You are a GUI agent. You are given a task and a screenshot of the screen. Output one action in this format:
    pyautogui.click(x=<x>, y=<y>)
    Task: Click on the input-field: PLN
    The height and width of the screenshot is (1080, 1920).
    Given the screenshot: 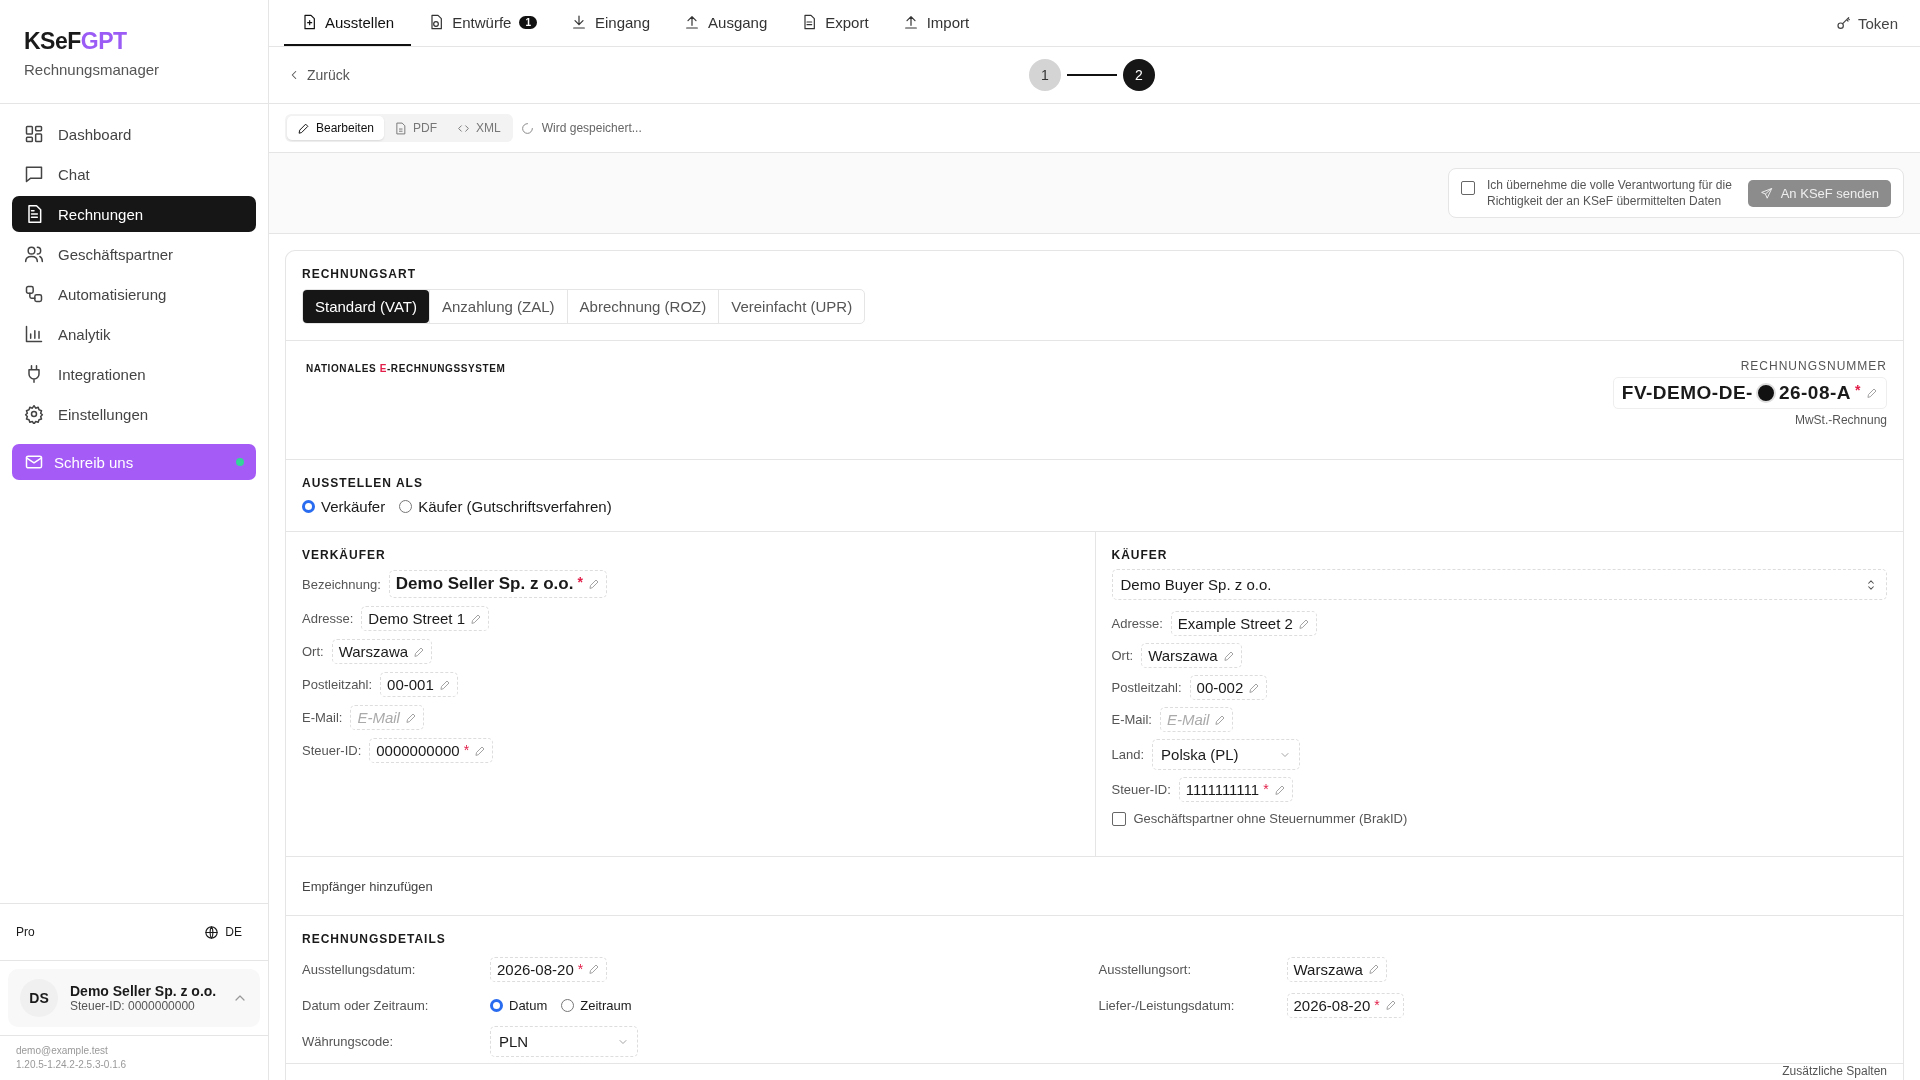 What is the action you would take?
    pyautogui.click(x=564, y=1041)
    